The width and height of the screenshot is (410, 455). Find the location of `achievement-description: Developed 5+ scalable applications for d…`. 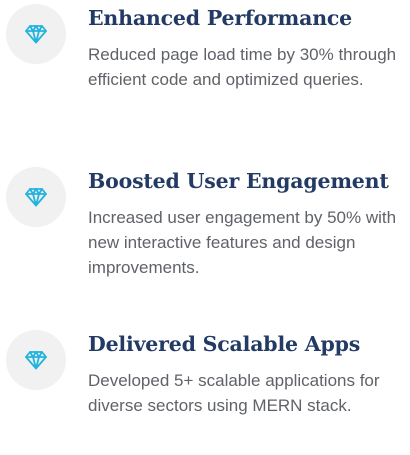

achievement-description: Developed 5+ scalable applications for d… is located at coordinates (234, 393).